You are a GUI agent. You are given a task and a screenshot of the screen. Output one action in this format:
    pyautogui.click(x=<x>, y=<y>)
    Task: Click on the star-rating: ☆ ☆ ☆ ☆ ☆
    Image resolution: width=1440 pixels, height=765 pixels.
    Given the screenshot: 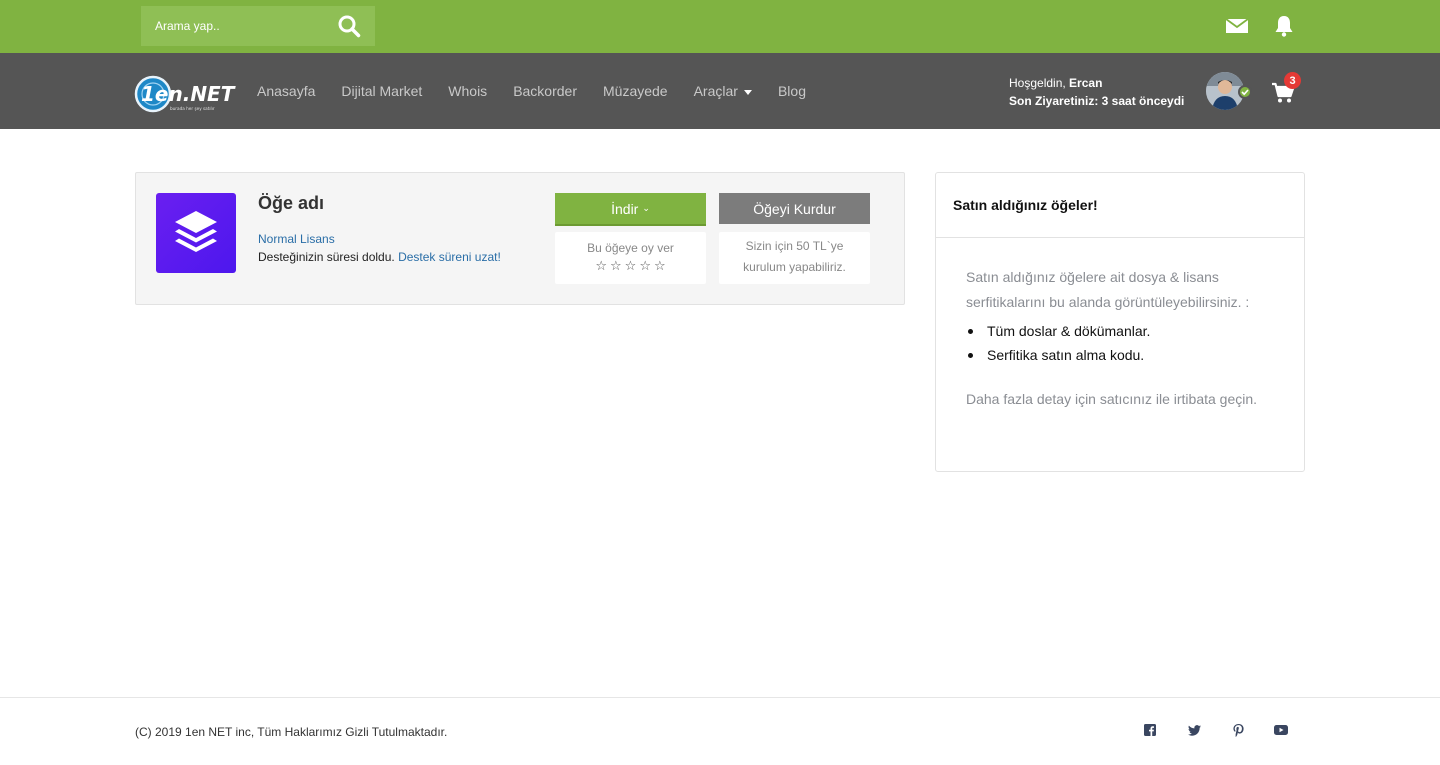 What is the action you would take?
    pyautogui.click(x=630, y=266)
    